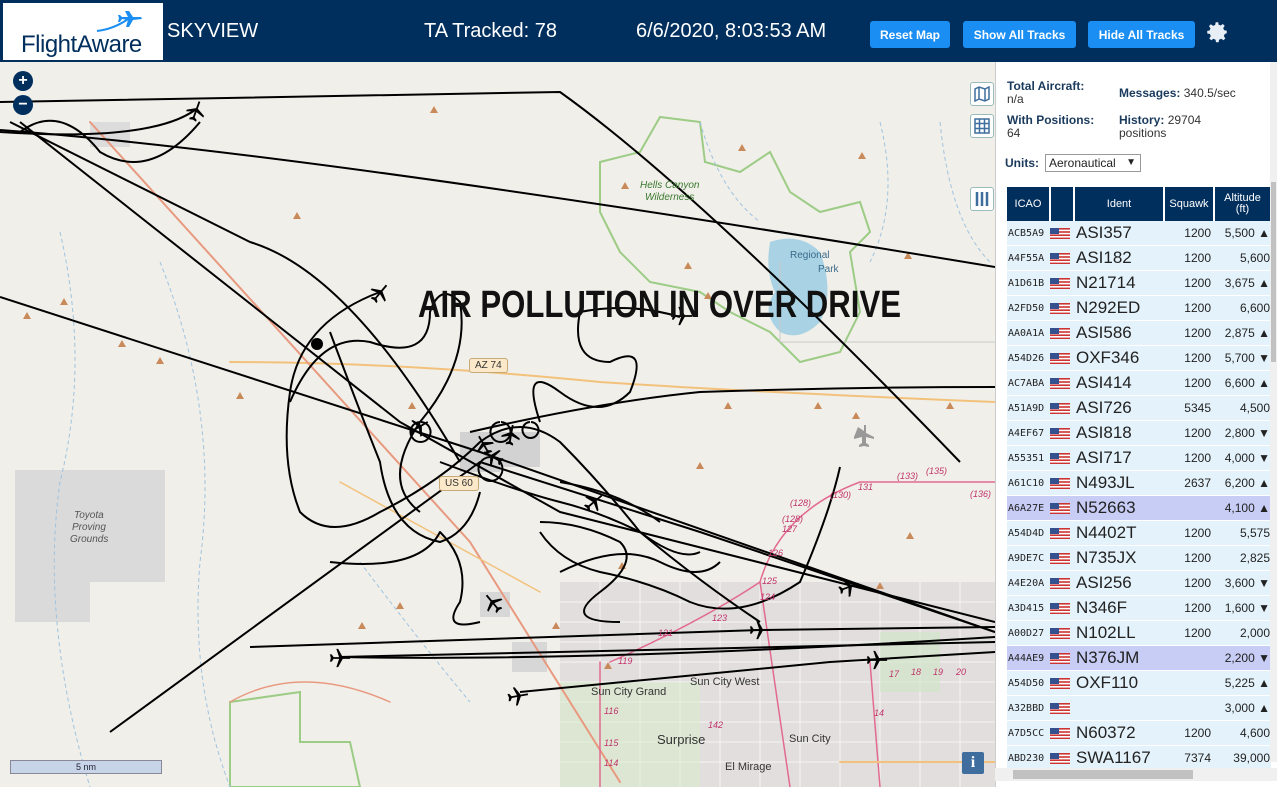  I want to click on cell-ident: ASI256, so click(1119, 583).